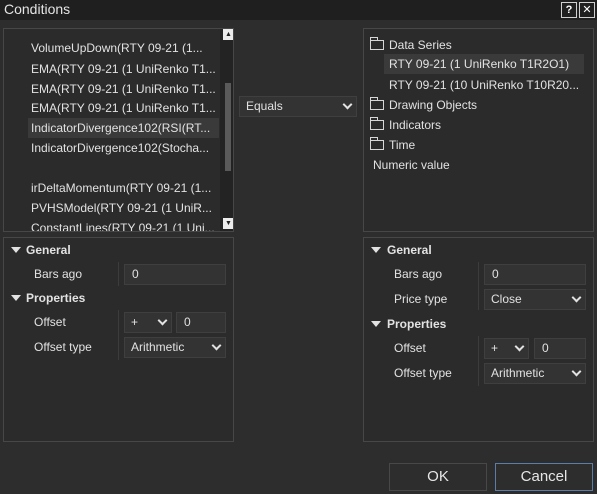  What do you see at coordinates (228, 127) in the screenshot?
I see `scroll-thumb` at bounding box center [228, 127].